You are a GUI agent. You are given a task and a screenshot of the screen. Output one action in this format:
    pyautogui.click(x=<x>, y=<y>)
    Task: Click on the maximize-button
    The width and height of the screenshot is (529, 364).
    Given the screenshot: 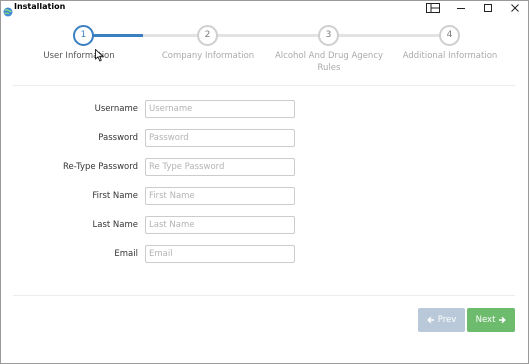 What is the action you would take?
    pyautogui.click(x=488, y=7)
    